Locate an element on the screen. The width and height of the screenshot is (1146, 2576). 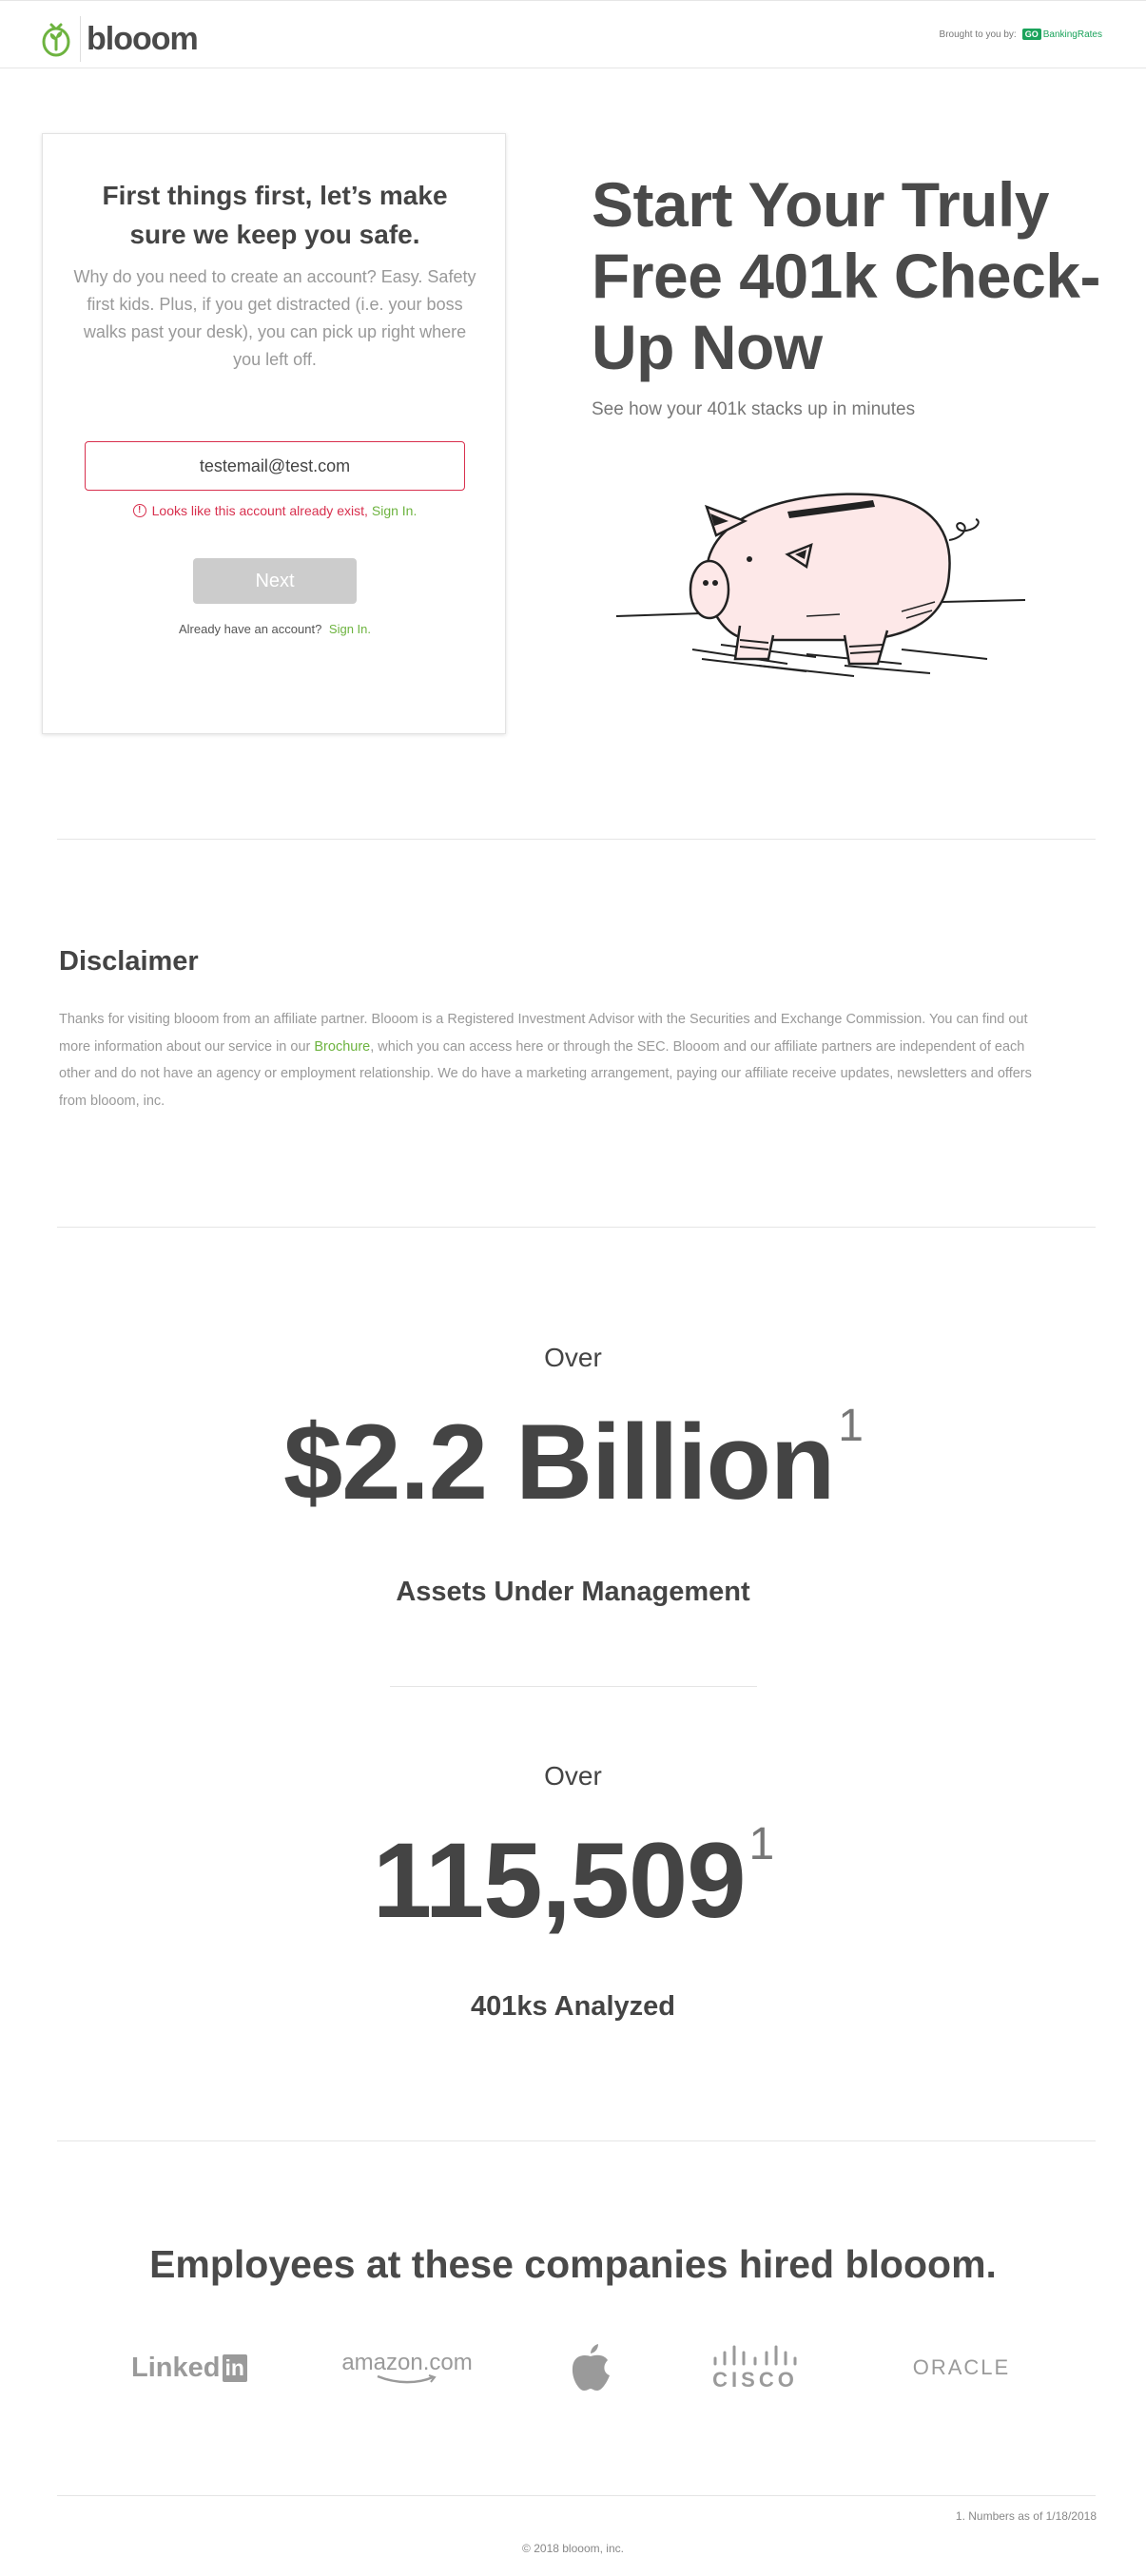
partner-credit: Brought to you by: GO BankingRates is located at coordinates (1021, 34).